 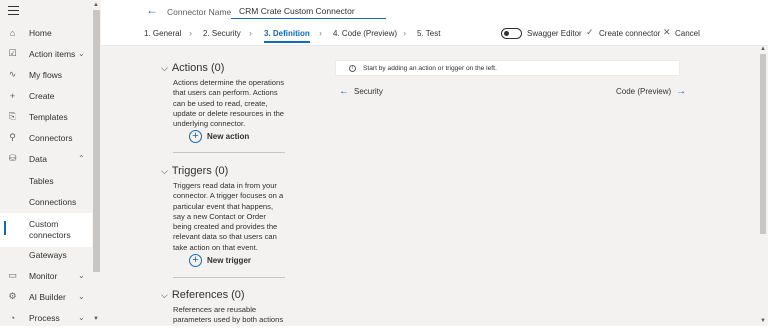 I want to click on info-icon: i, so click(x=352, y=68).